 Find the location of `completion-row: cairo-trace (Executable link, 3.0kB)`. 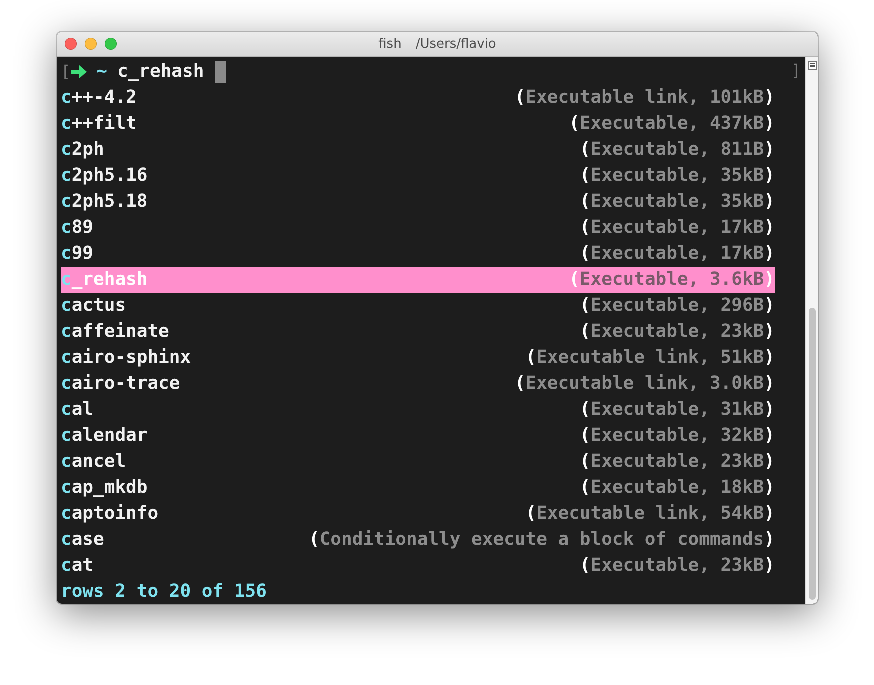

completion-row: cairo-trace (Executable link, 3.0kB) is located at coordinates (418, 383).